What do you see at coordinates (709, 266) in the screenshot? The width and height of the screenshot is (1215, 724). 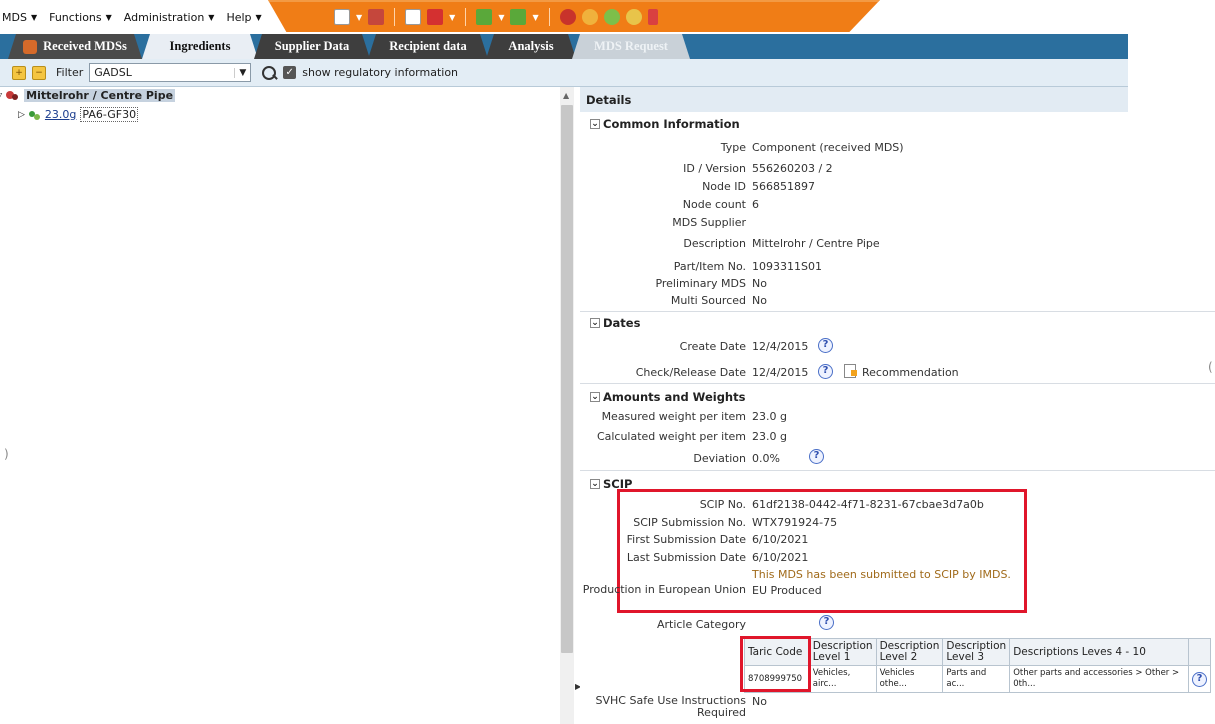 I see `field-label: Part/Item No.` at bounding box center [709, 266].